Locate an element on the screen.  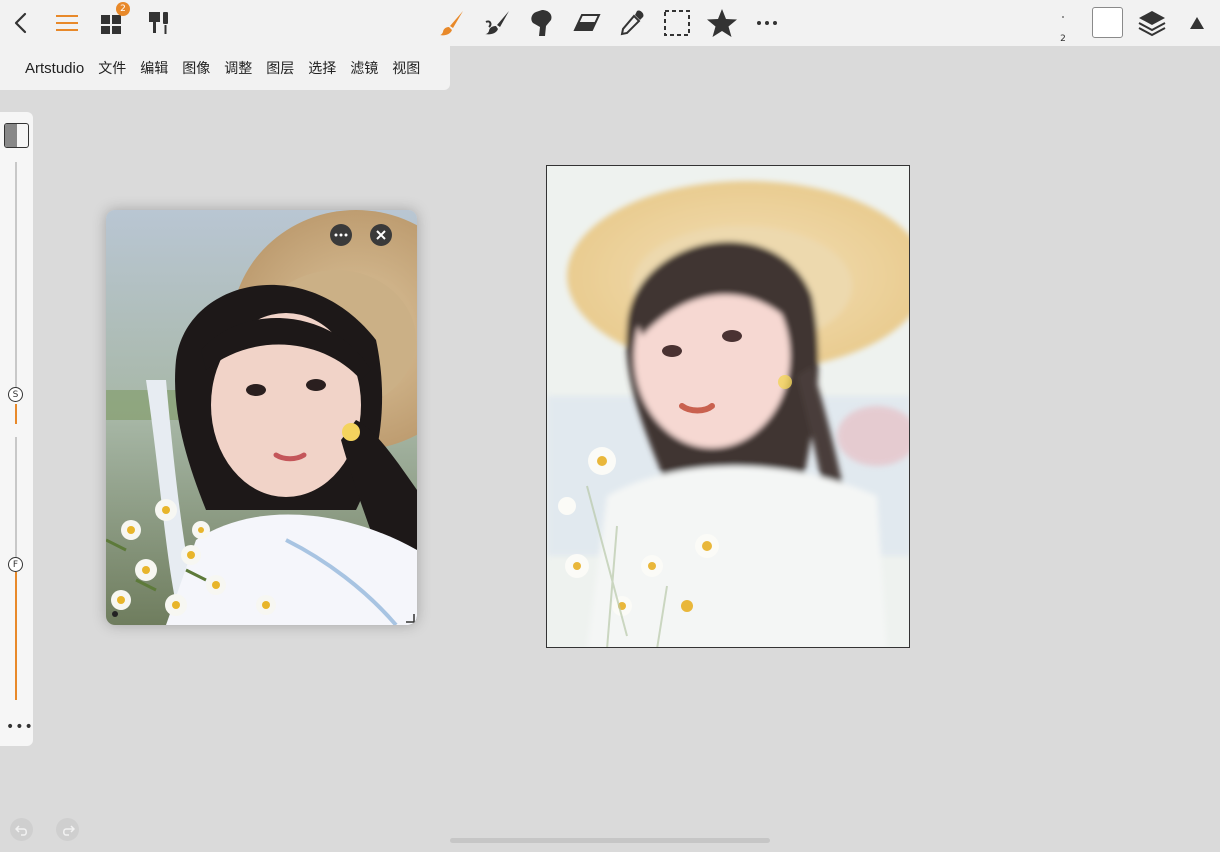
redo-icon is located at coordinates (68, 830).